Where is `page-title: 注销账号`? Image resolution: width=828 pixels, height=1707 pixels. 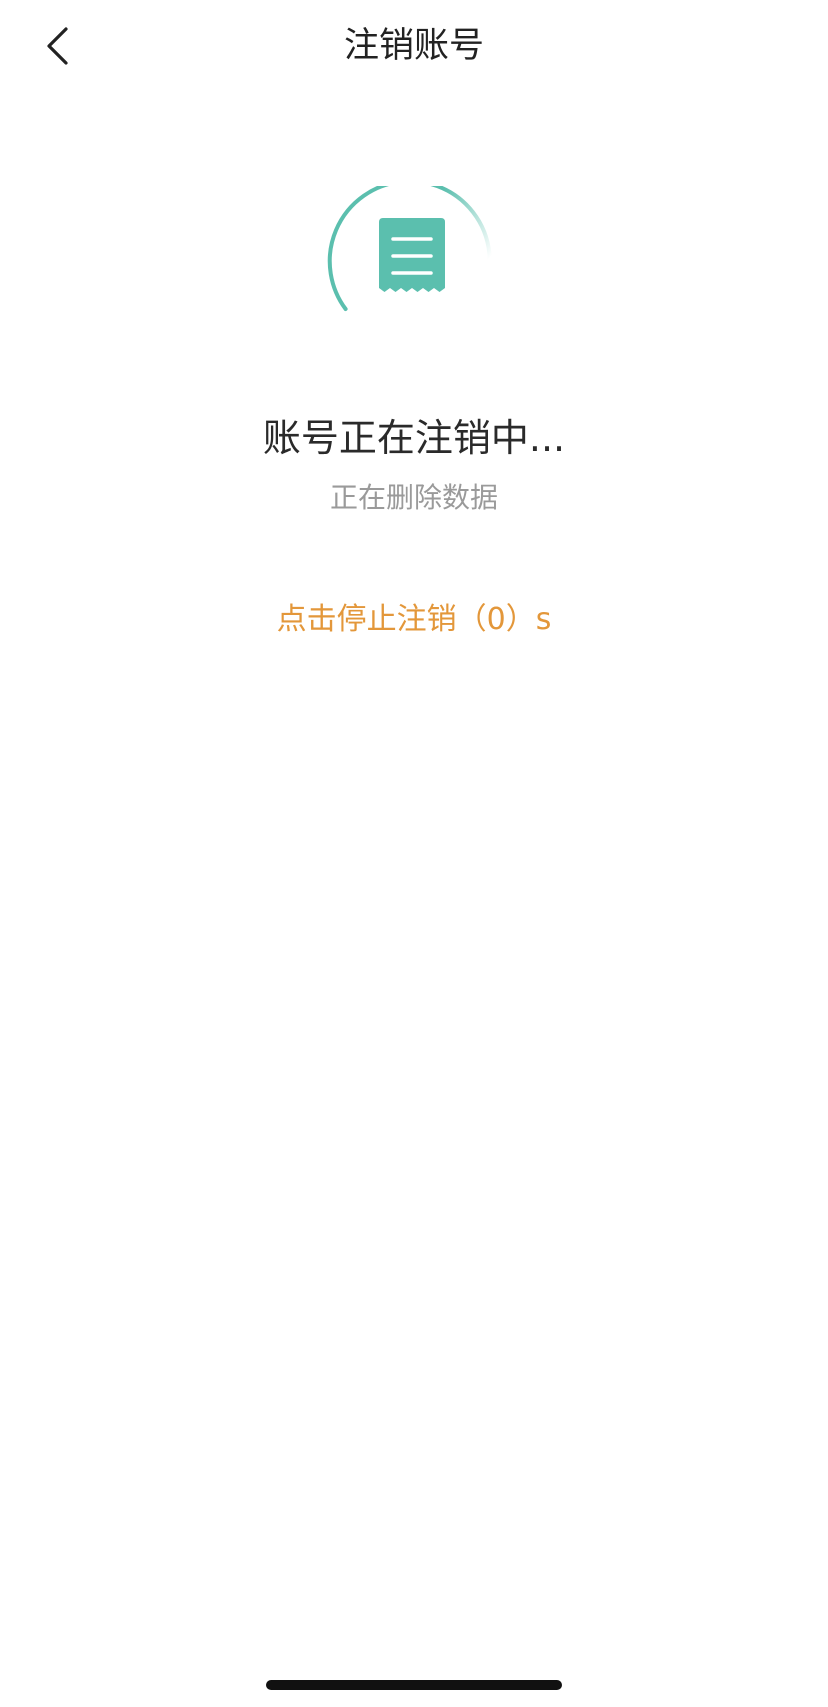 page-title: 注销账号 is located at coordinates (413, 46).